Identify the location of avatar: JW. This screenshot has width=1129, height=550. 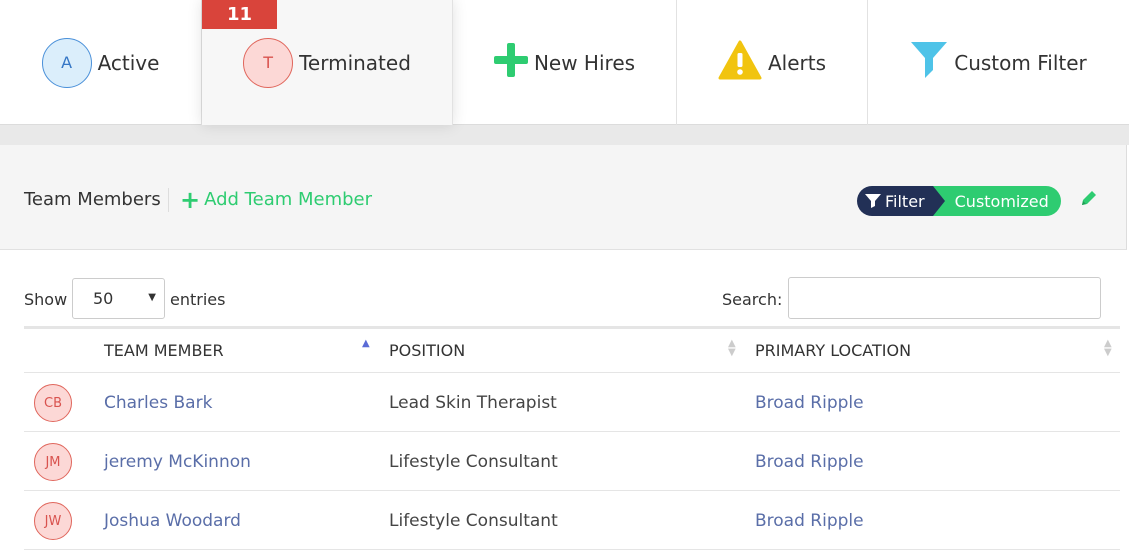
(53, 521).